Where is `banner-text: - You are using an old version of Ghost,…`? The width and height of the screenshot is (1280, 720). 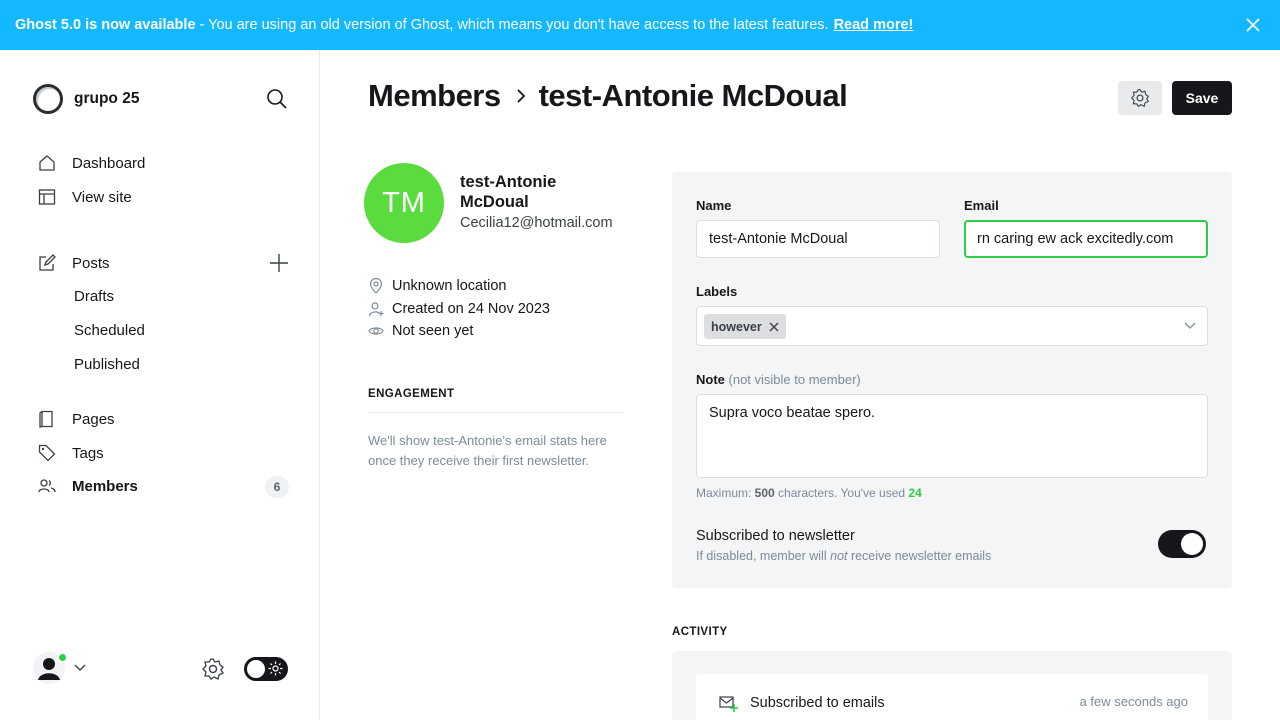
banner-text: - You are using an old version of Ghost,… is located at coordinates (514, 25).